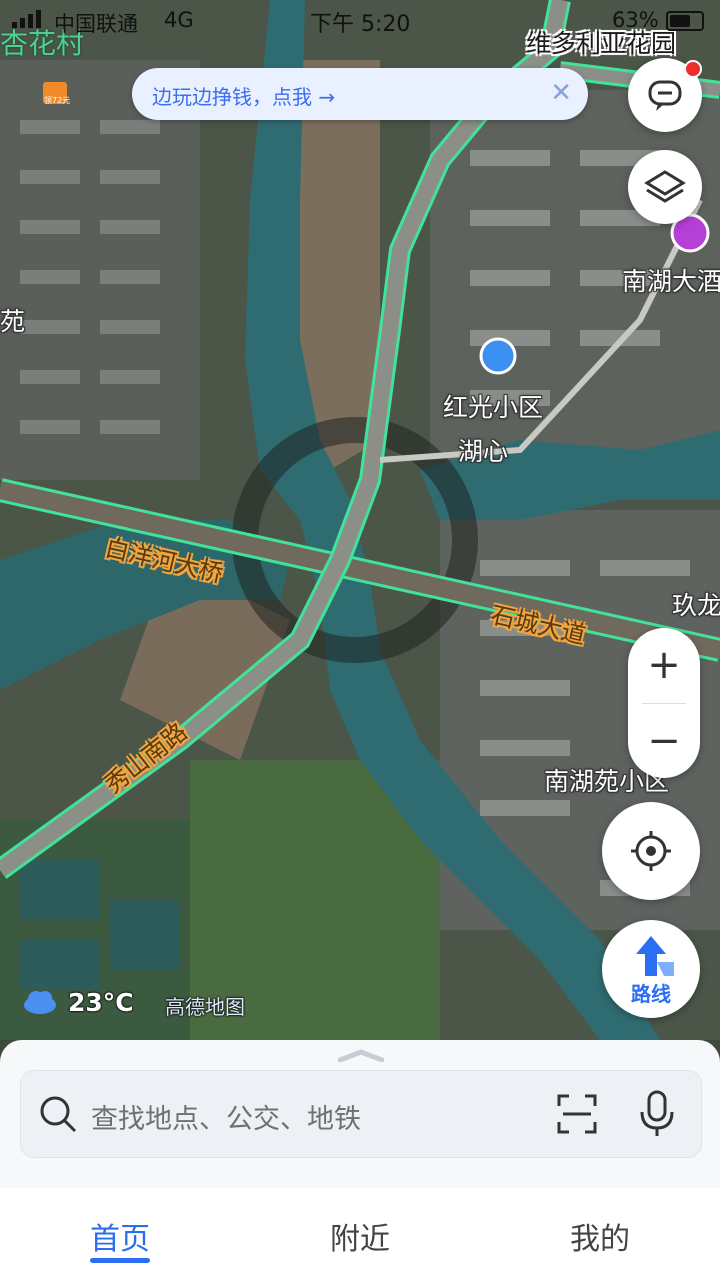 The width and height of the screenshot is (720, 1280). What do you see at coordinates (226, 1116) in the screenshot?
I see `search-input: 查找地点、公交、地铁` at bounding box center [226, 1116].